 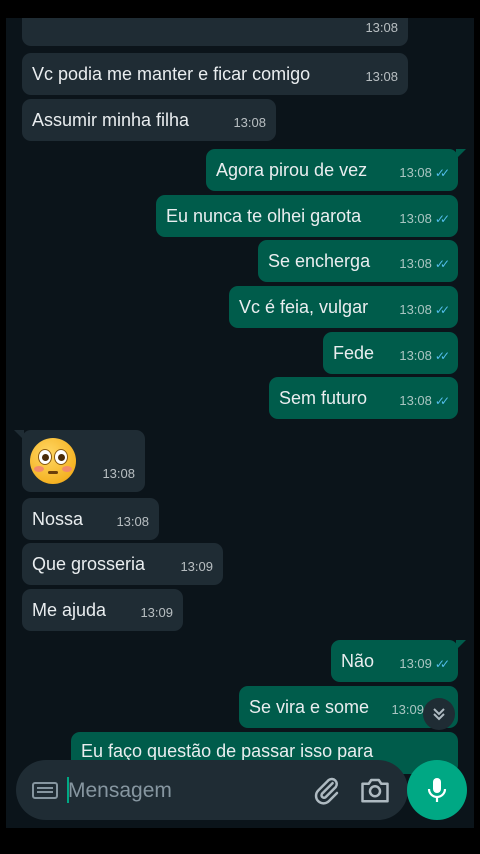 I want to click on message-outgoing: Agora pirou de vez 13:08 ✓✓, so click(x=336, y=170).